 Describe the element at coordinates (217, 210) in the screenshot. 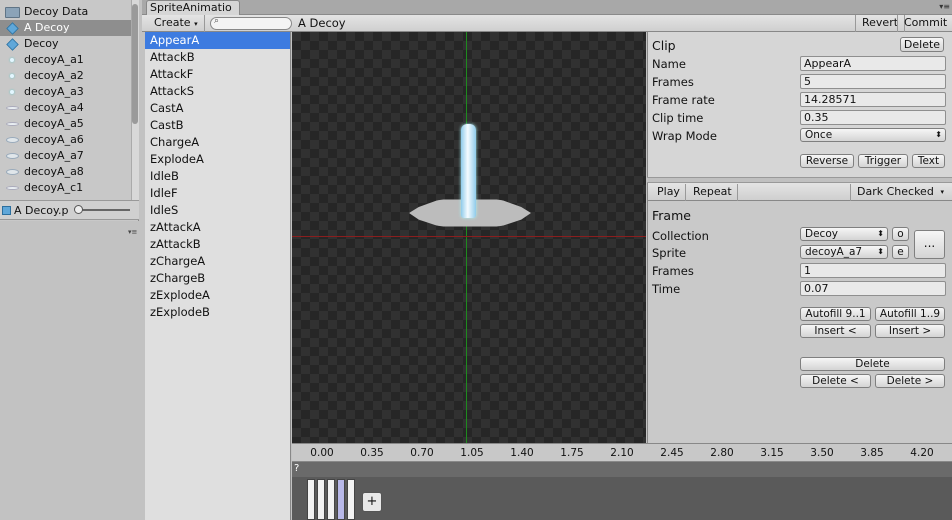

I see `clip-list-item: IdleS` at that location.